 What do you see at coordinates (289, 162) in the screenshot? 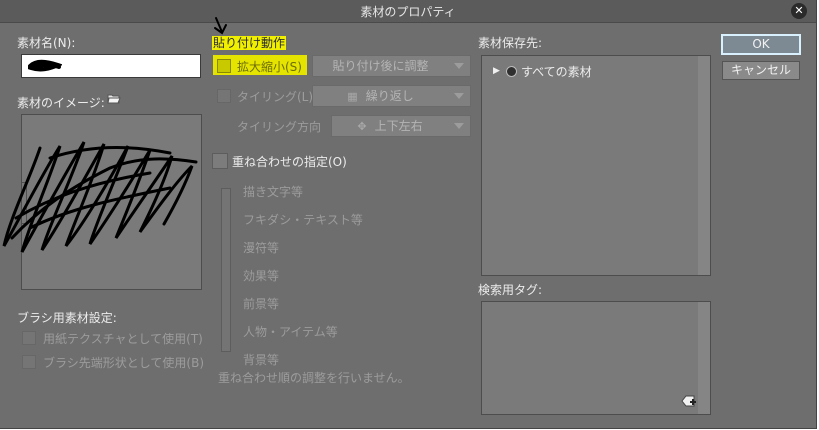
I see `overlay-label: 重ね合わせの指定(O)` at bounding box center [289, 162].